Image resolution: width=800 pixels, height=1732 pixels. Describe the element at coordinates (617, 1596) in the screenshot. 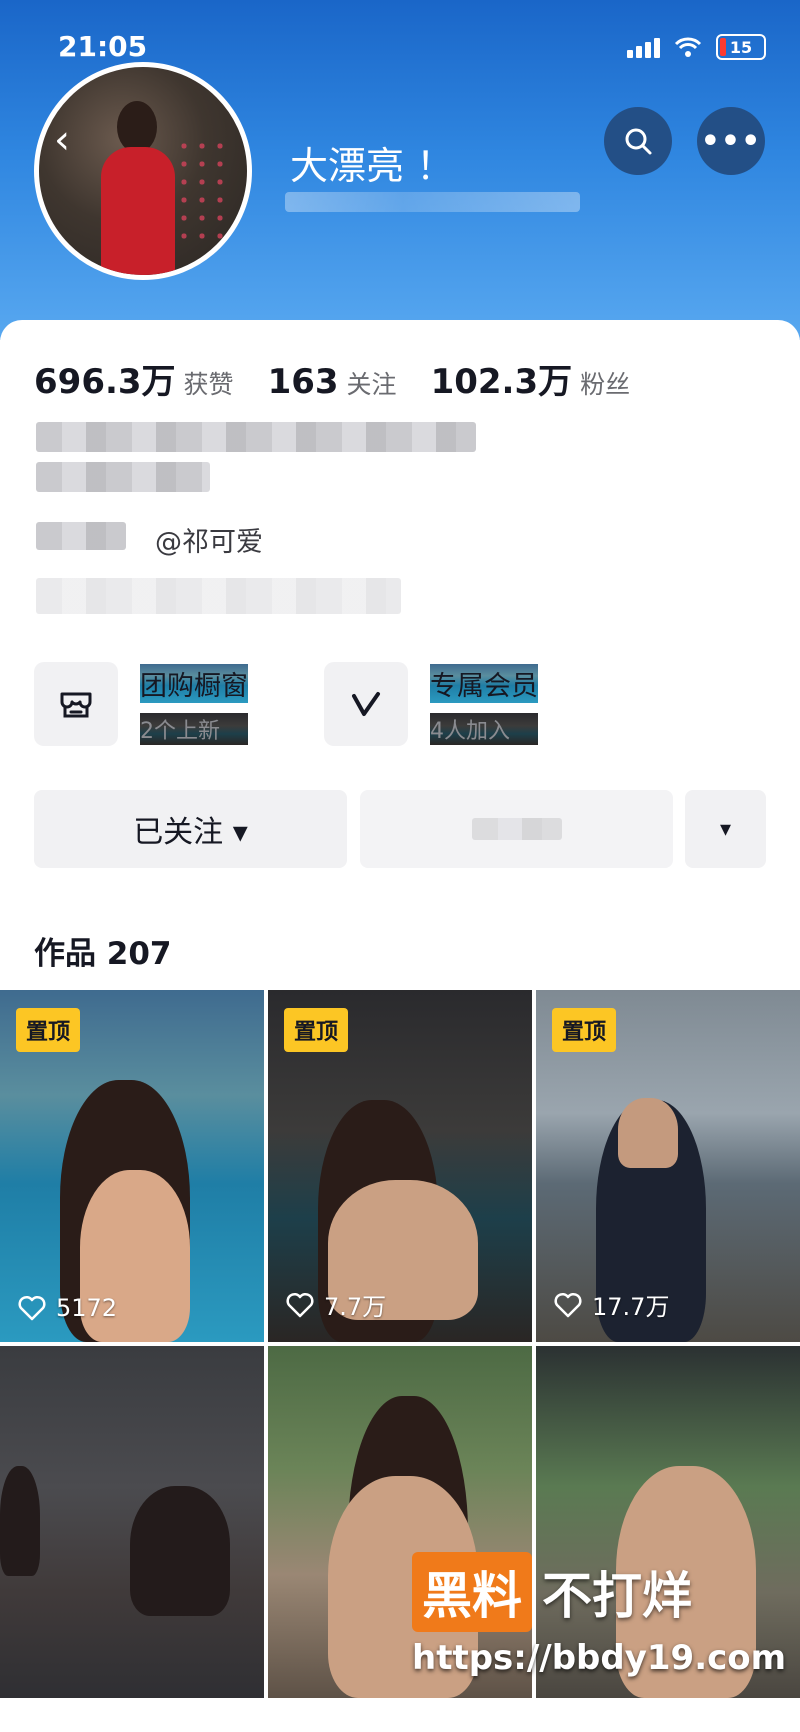

I see `watermark-brand-text: 不打烊` at that location.